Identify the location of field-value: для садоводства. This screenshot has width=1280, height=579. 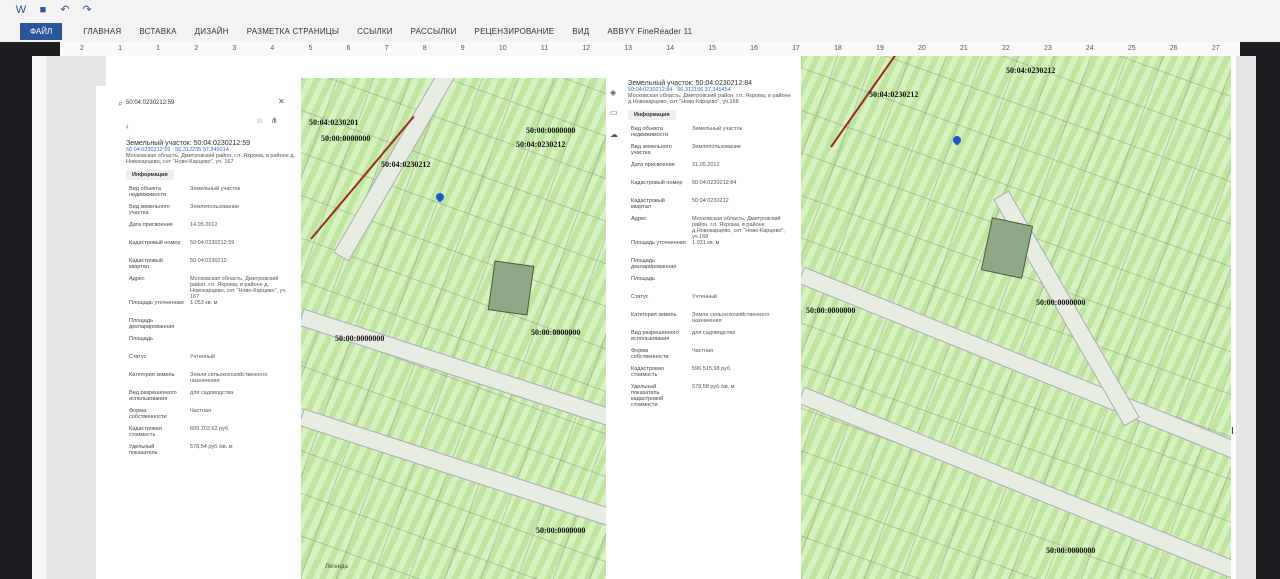
(212, 393).